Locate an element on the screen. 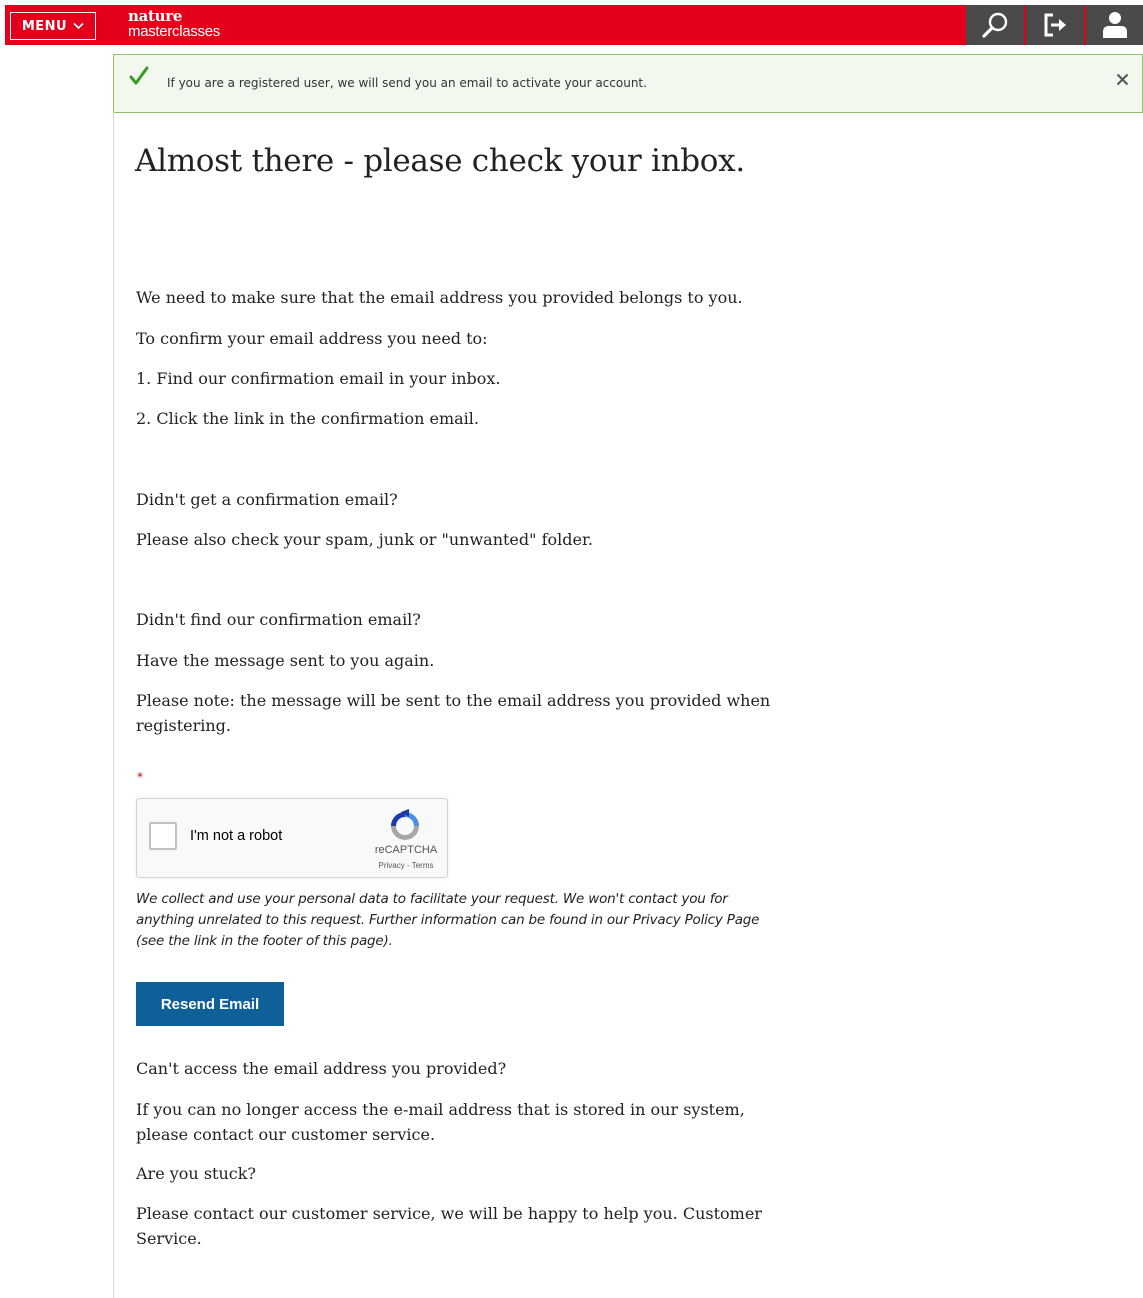 This screenshot has width=1143, height=1298. account-button is located at coordinates (1114, 25).